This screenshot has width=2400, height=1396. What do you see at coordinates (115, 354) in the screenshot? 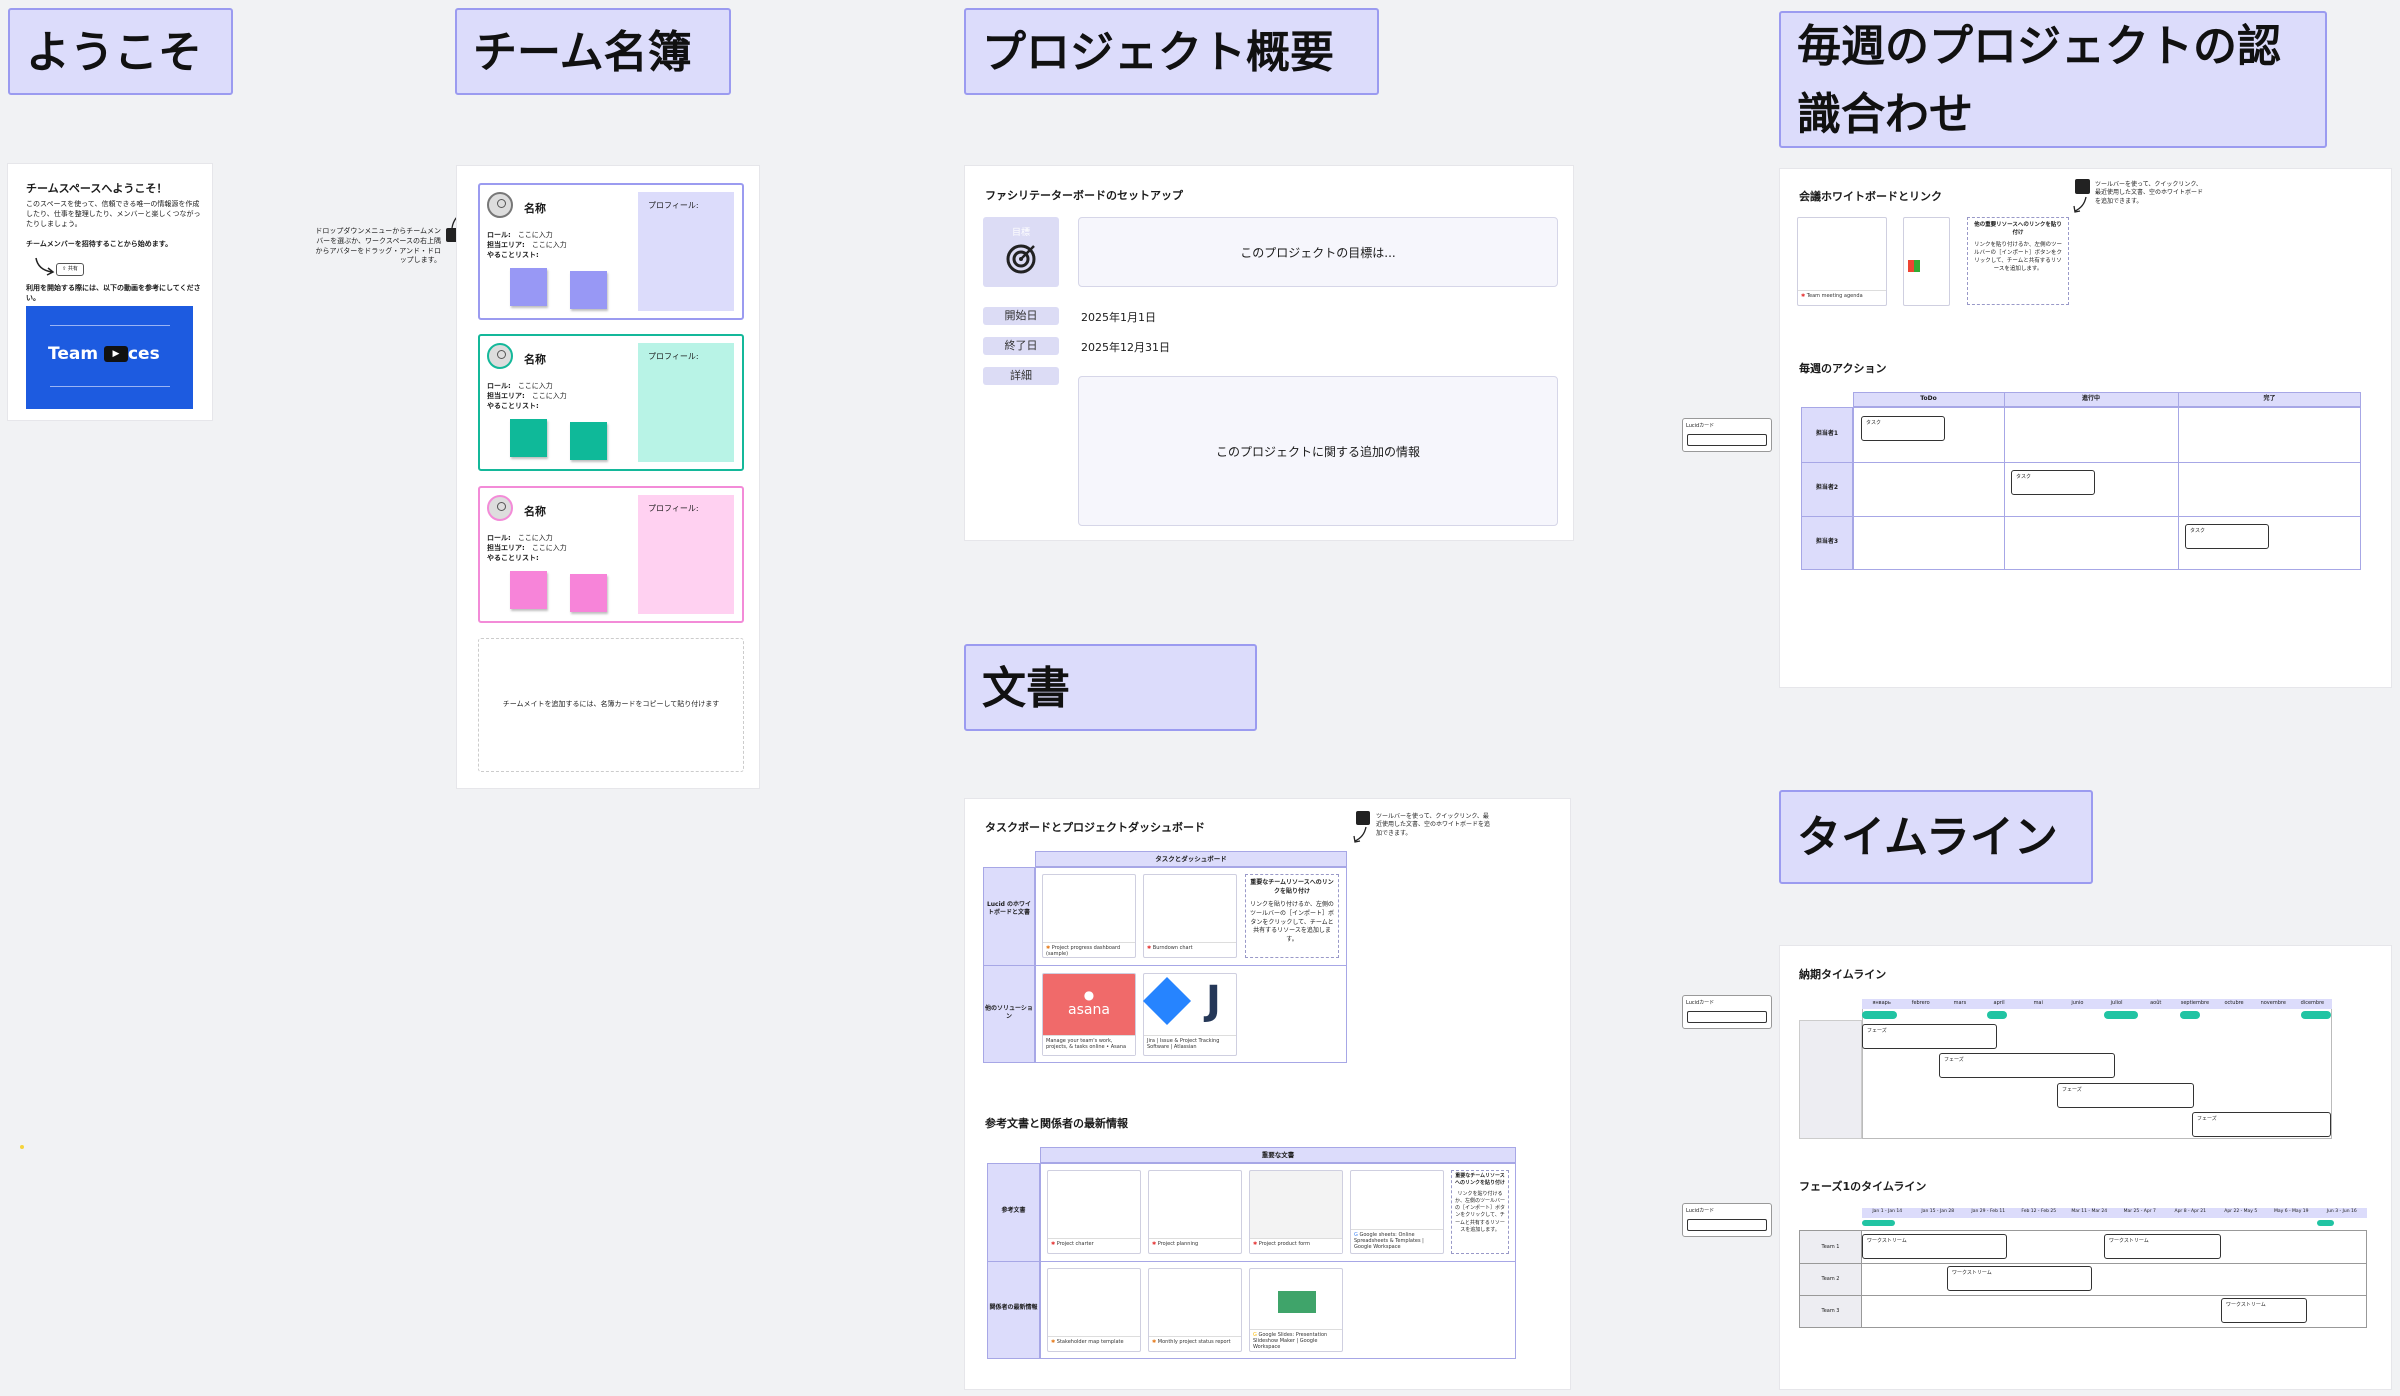
I see `play-icon: ▶` at bounding box center [115, 354].